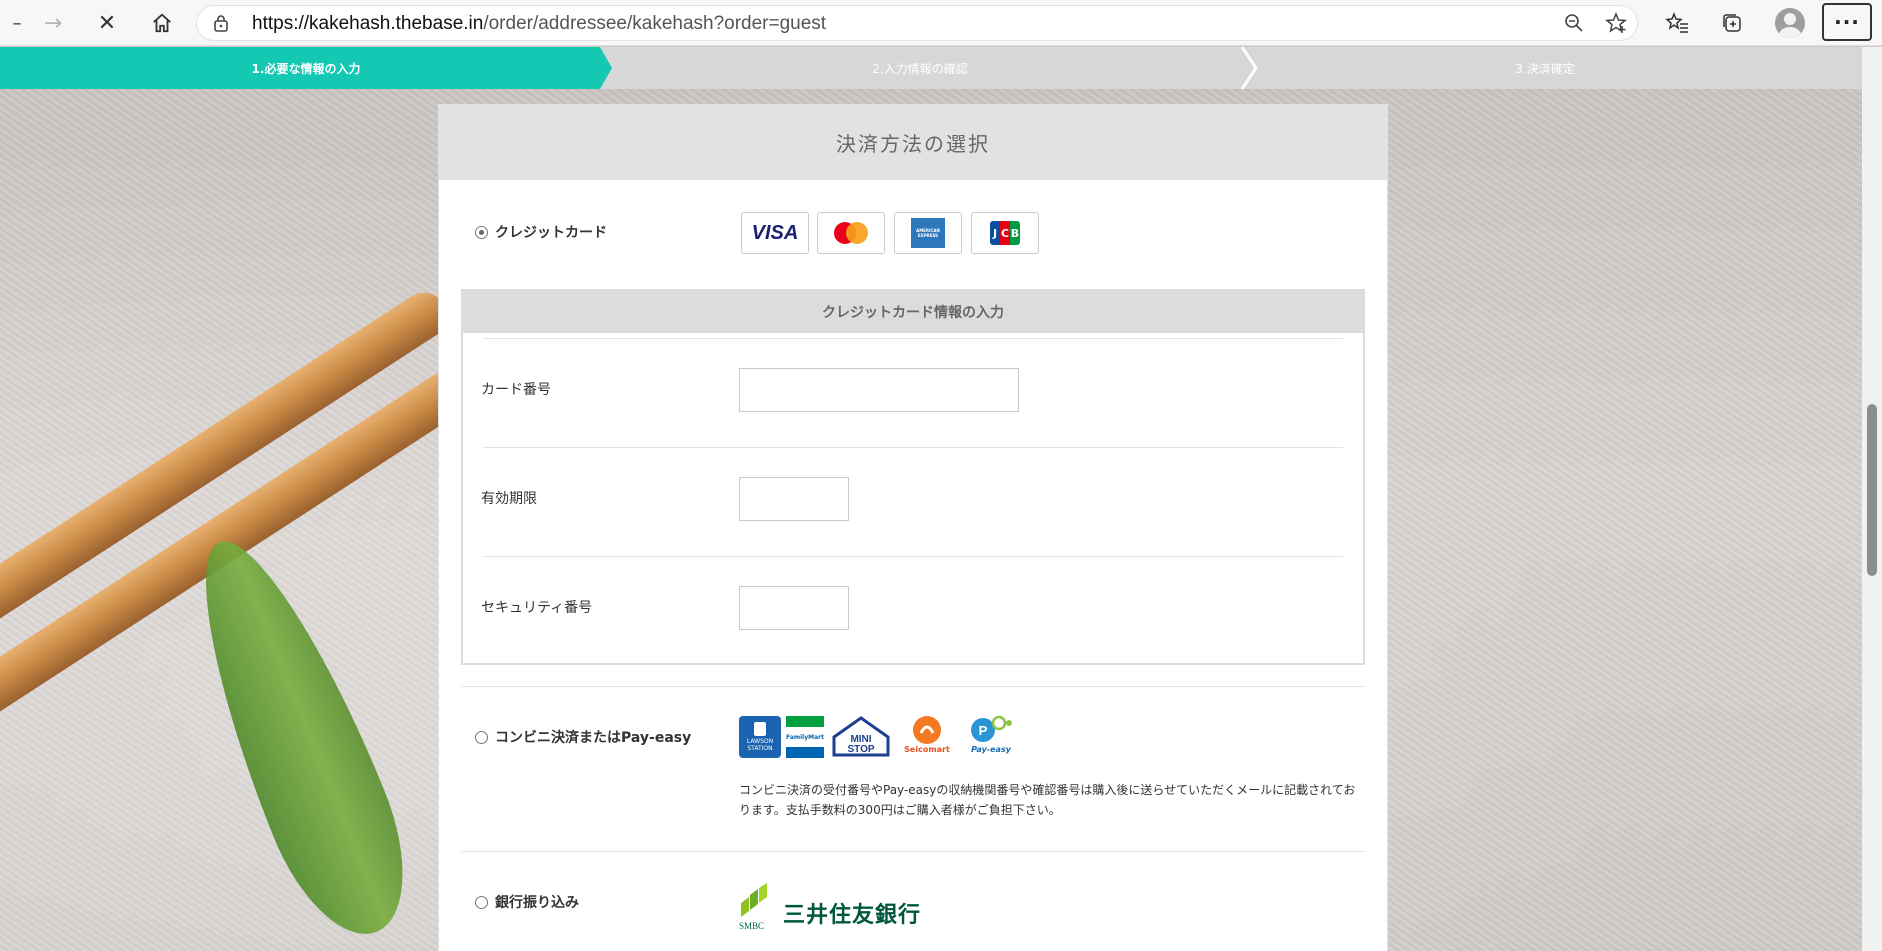 The image size is (1882, 951). I want to click on amex-logo: AMERICAN EXPRESS, so click(928, 233).